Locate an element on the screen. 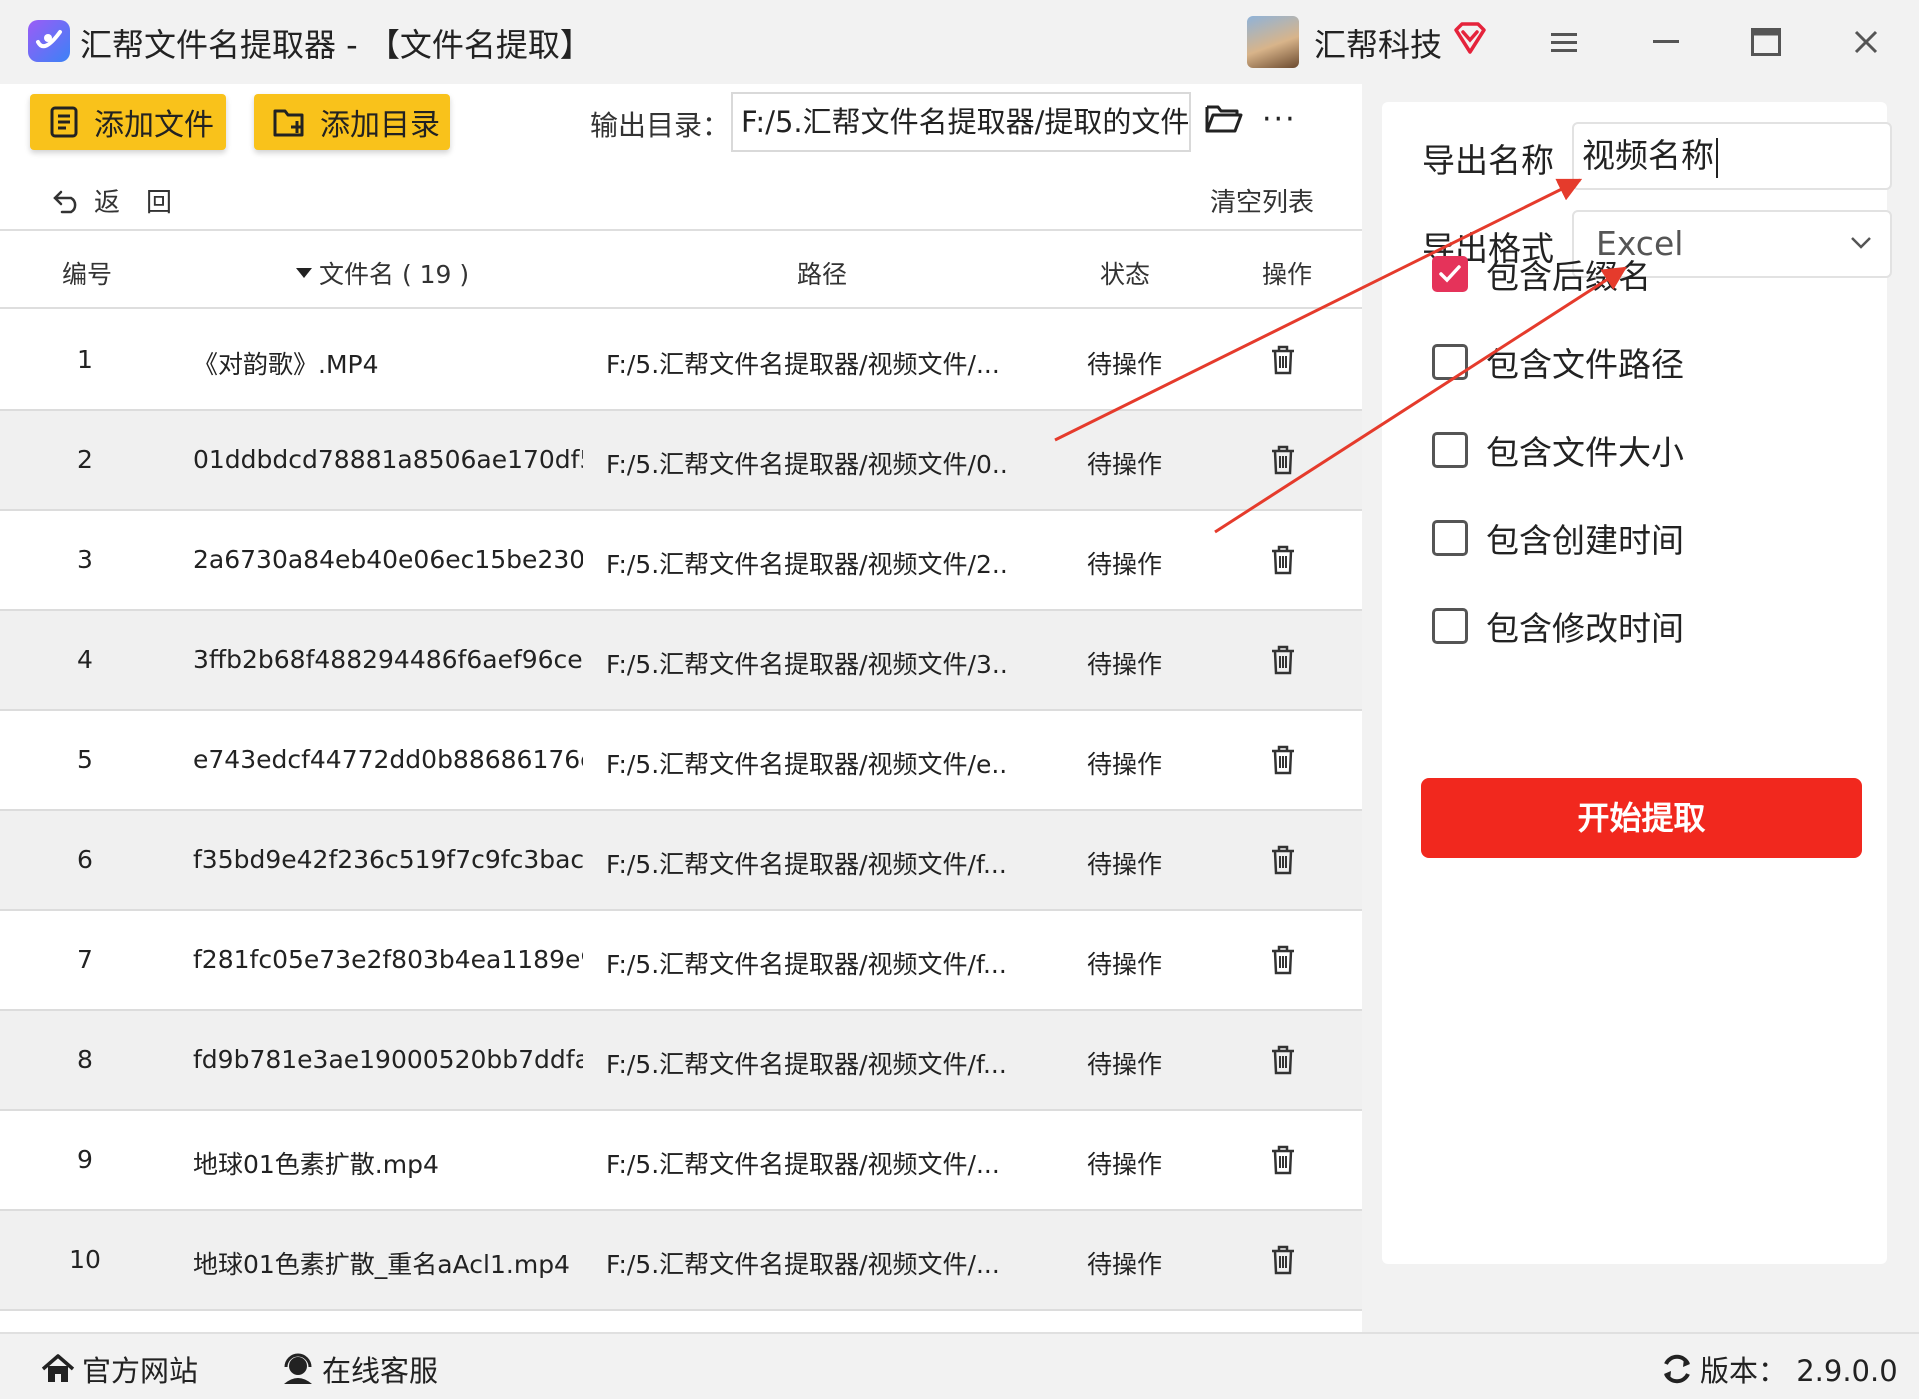 This screenshot has height=1399, width=1919. window-title: 汇帮文件名提取器 - 【文件名提取】 is located at coordinates (336, 45).